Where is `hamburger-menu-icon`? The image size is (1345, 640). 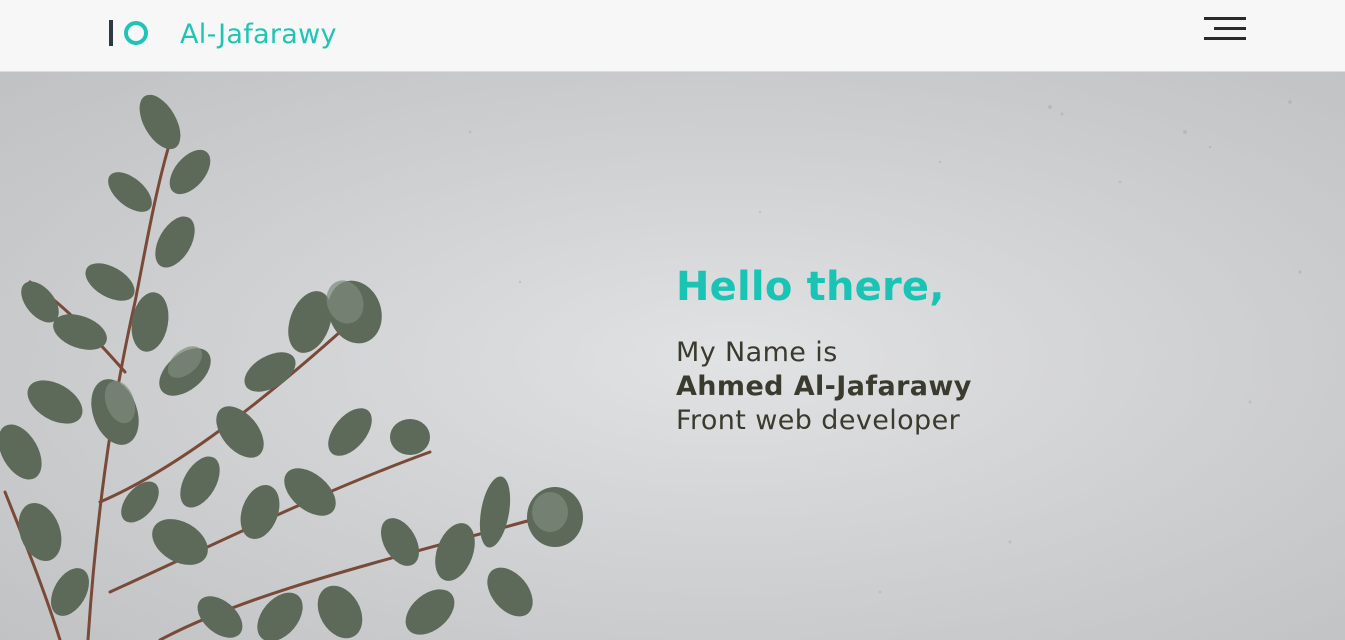
hamburger-menu-icon is located at coordinates (1225, 29).